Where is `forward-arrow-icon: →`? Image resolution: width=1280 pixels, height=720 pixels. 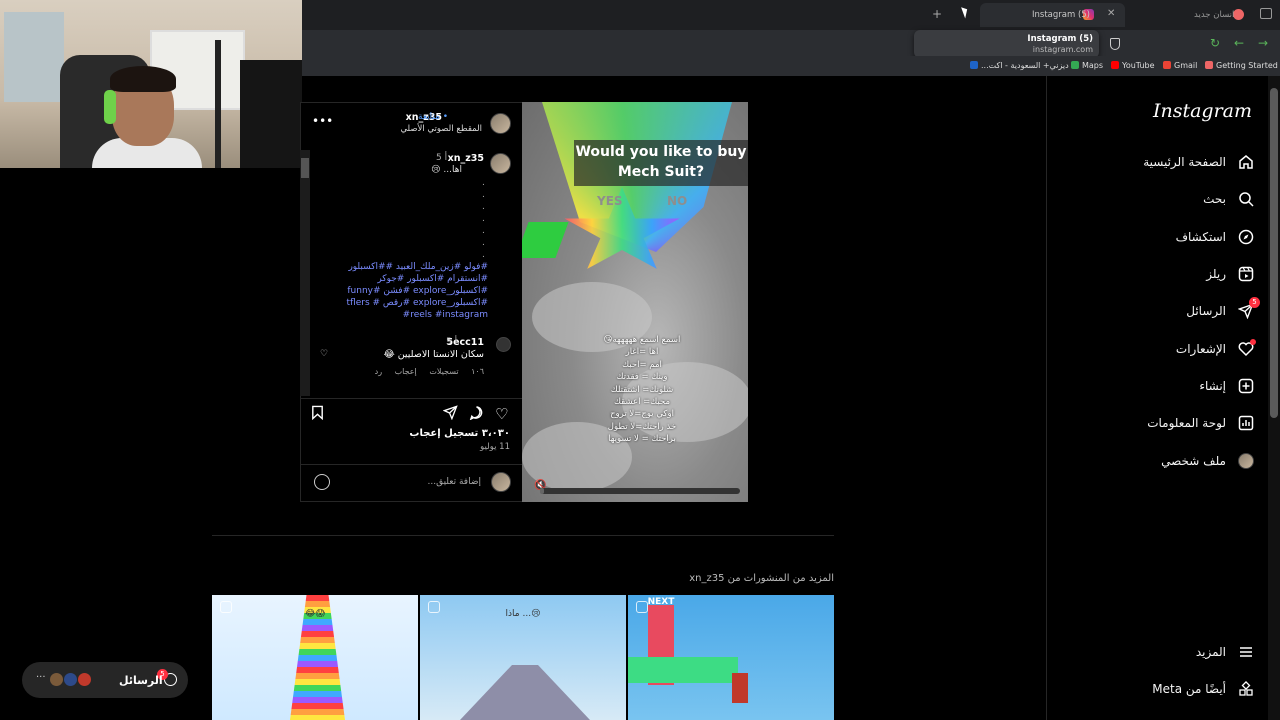 forward-arrow-icon: → is located at coordinates (1263, 43).